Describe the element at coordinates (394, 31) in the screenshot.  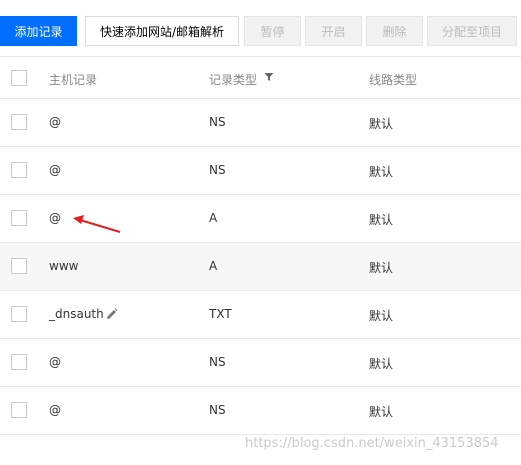
I see `delete-button: 删除` at that location.